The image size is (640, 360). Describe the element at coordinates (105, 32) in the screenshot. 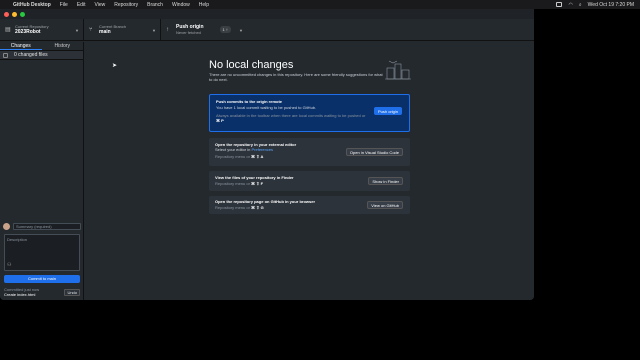

I see `branch-name: main` at that location.